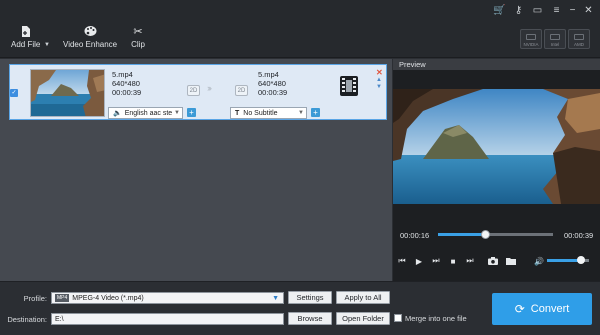  Describe the element at coordinates (496, 64) in the screenshot. I see `preview-header: Preview` at that location.